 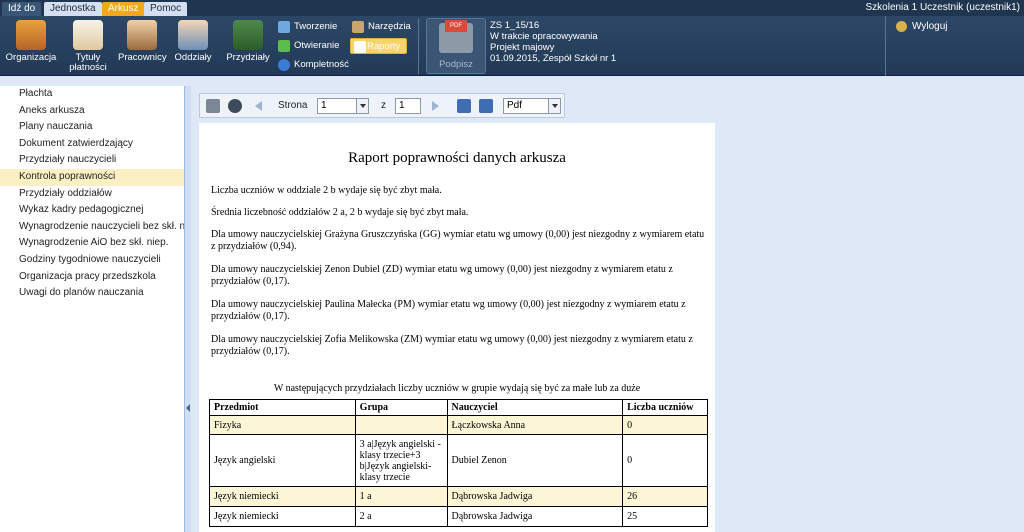 I want to click on organizacja-button: Organizacja, so click(x=31, y=40).